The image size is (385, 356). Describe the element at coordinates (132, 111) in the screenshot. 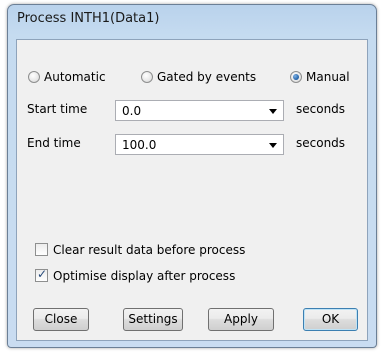

I see `start-time-value: 0.0` at that location.